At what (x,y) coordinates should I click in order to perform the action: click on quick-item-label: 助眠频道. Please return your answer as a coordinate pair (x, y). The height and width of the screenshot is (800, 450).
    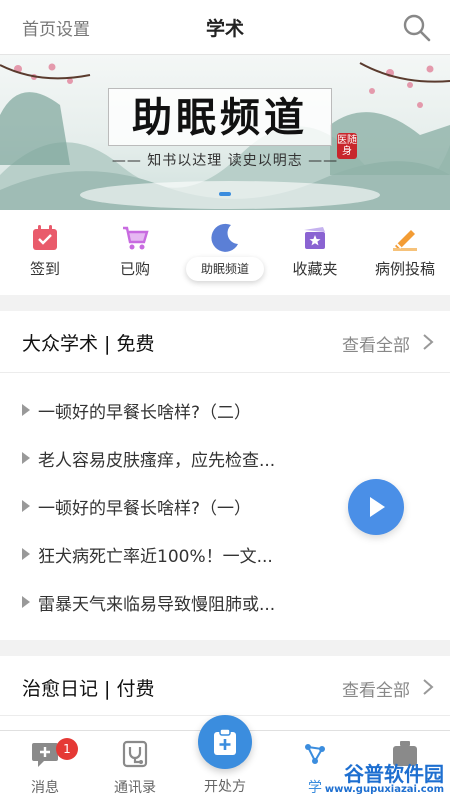
    Looking at the image, I should click on (225, 269).